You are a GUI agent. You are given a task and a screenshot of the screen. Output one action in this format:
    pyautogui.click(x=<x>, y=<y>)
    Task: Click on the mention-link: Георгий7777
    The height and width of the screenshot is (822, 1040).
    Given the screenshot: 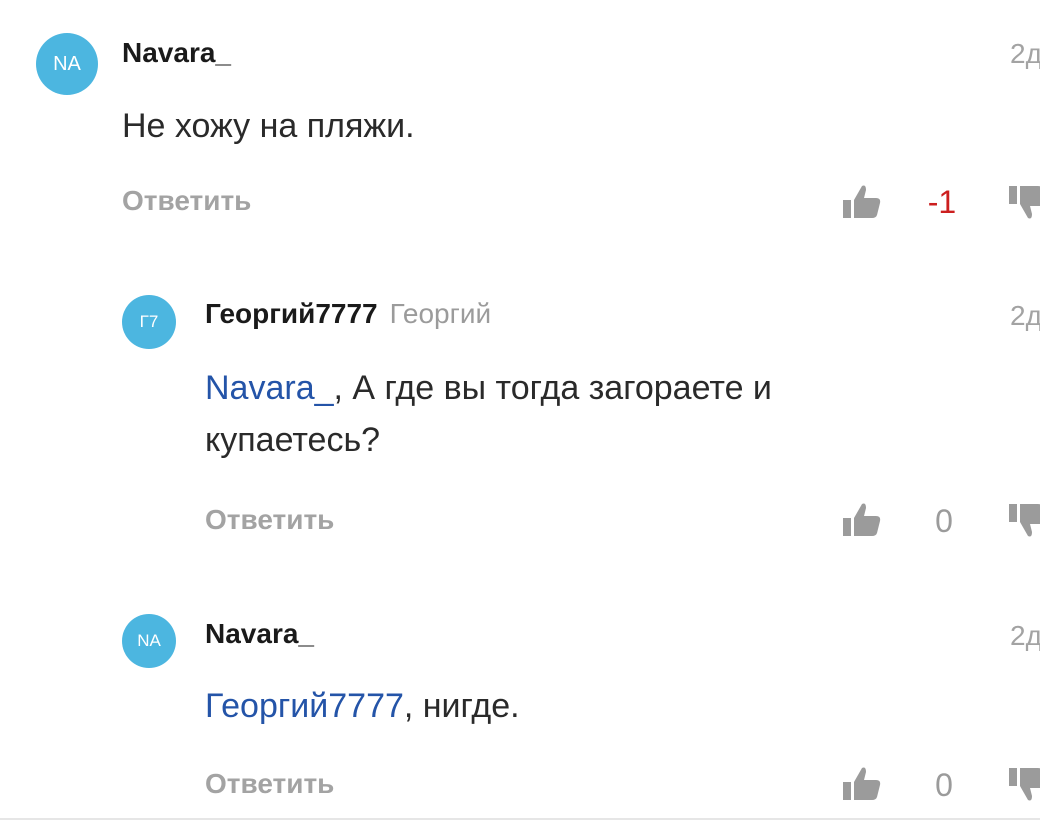 What is the action you would take?
    pyautogui.click(x=304, y=706)
    